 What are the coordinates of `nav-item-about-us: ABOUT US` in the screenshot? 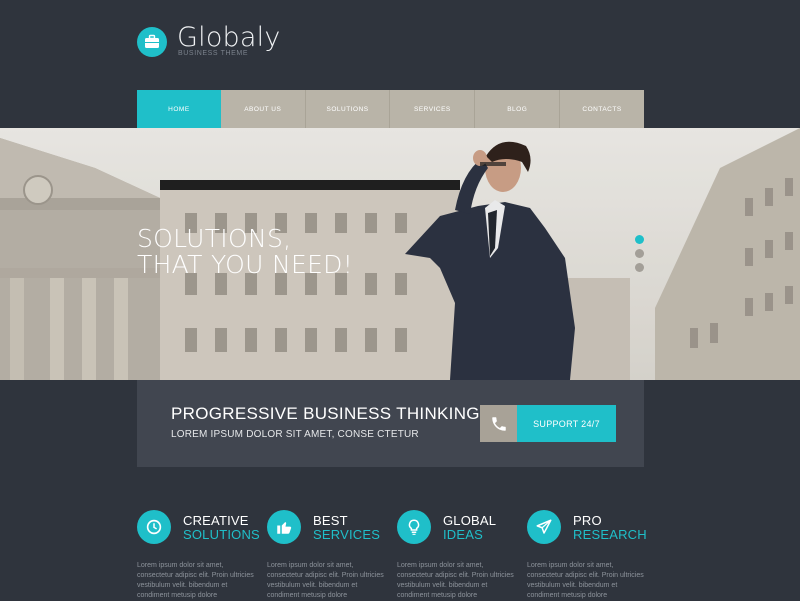 It's located at (263, 109).